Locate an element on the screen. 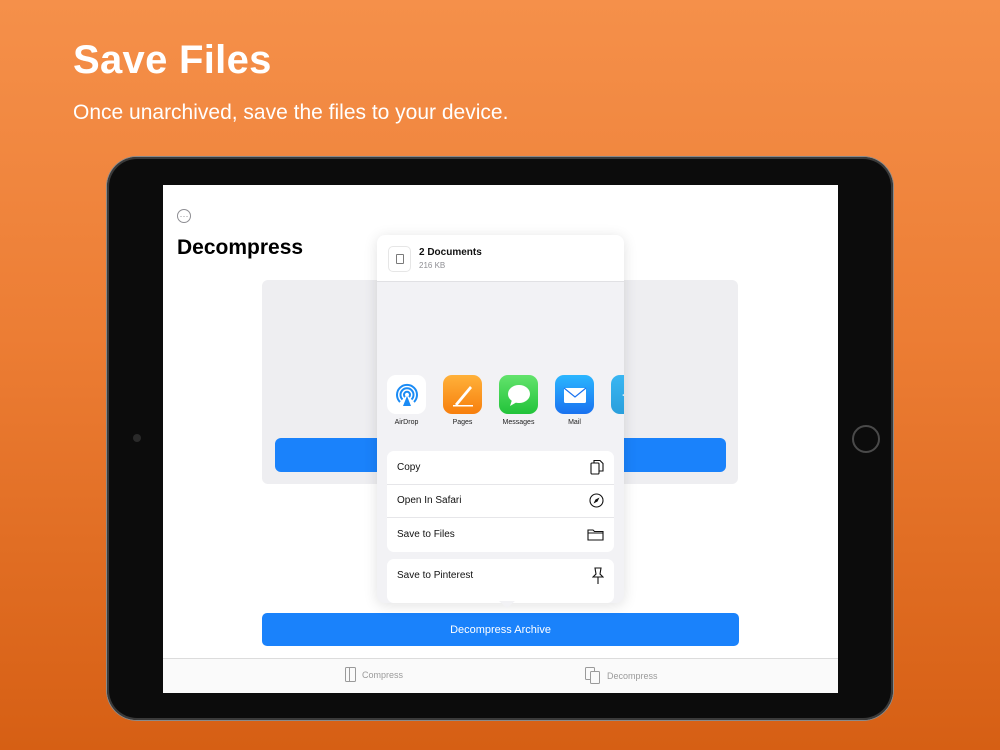 This screenshot has height=750, width=1000. decompress-archive-button: Decompress Archive is located at coordinates (500, 629).